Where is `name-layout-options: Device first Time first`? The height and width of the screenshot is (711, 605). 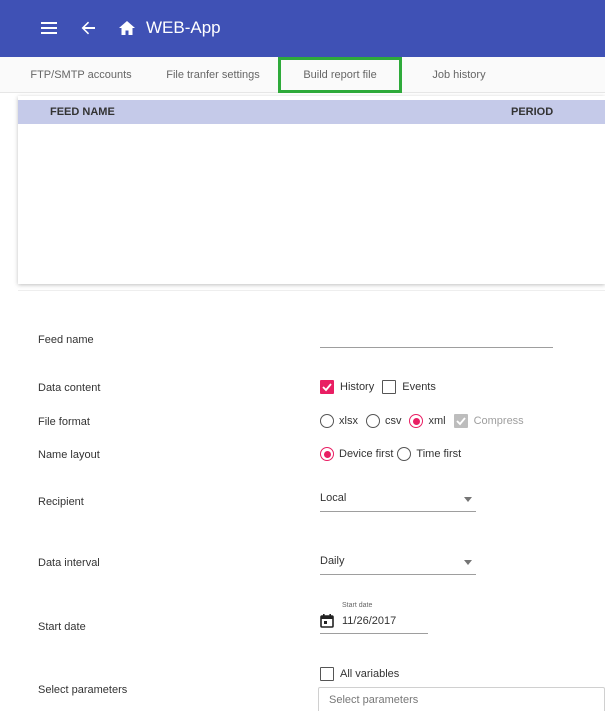 name-layout-options: Device first Time first is located at coordinates (390, 454).